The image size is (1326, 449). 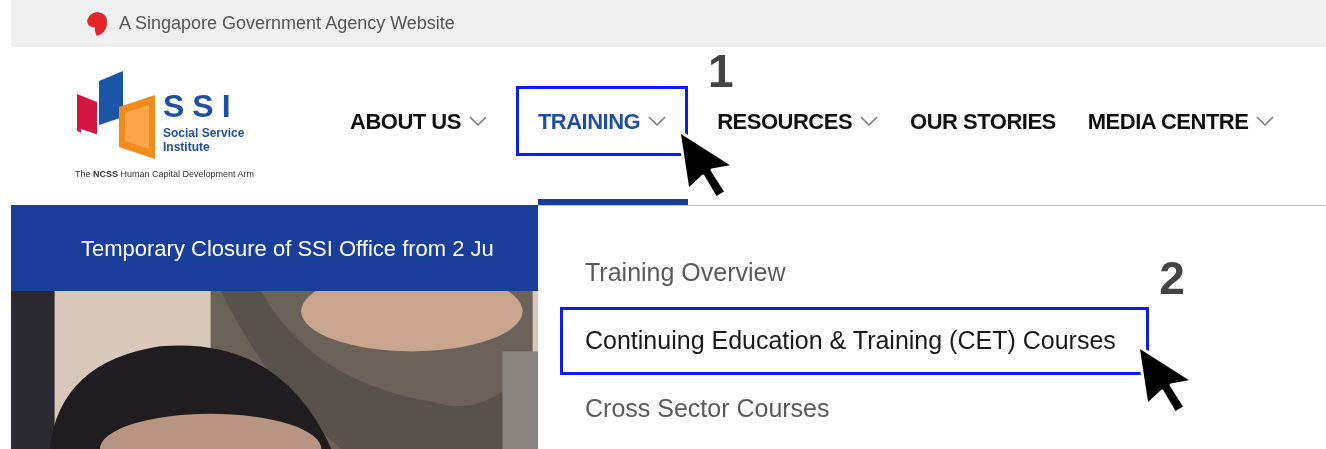 What do you see at coordinates (983, 121) in the screenshot?
I see `nav-menu-item: OUR STORIES` at bounding box center [983, 121].